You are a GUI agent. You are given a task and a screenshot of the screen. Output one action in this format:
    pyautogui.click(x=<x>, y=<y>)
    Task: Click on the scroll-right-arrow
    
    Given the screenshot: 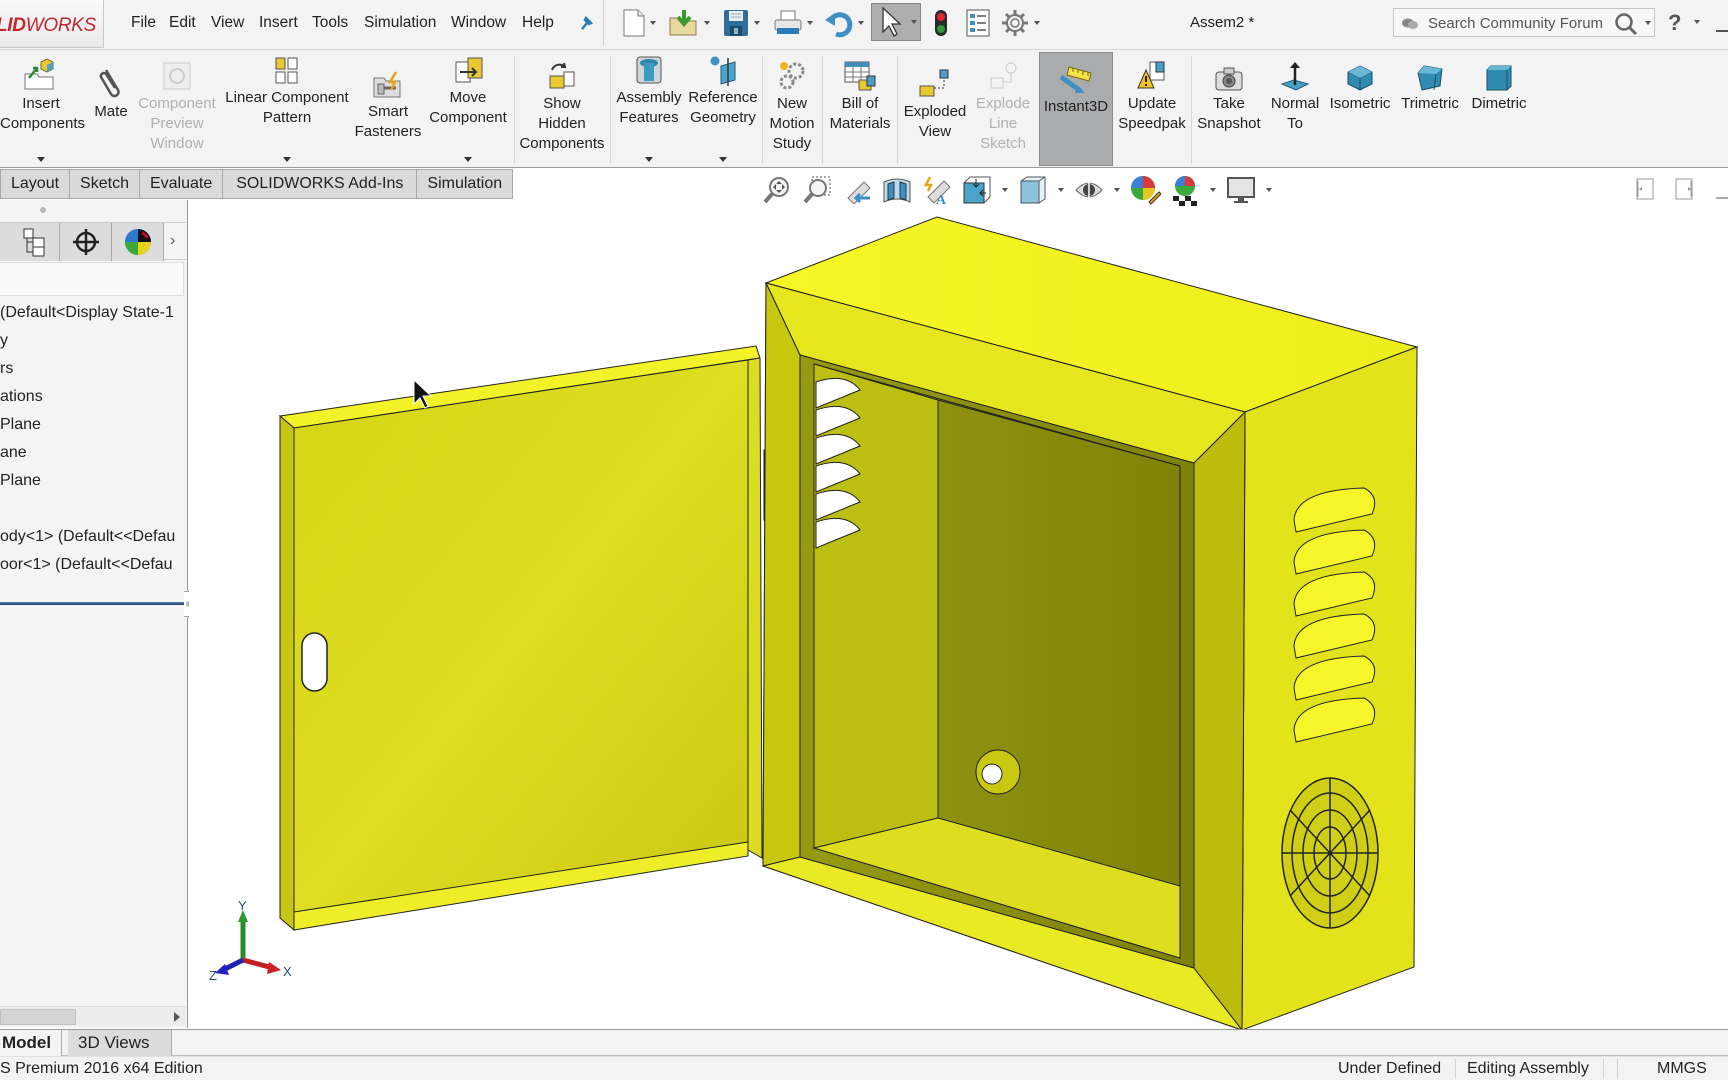 What is the action you would take?
    pyautogui.click(x=177, y=1017)
    